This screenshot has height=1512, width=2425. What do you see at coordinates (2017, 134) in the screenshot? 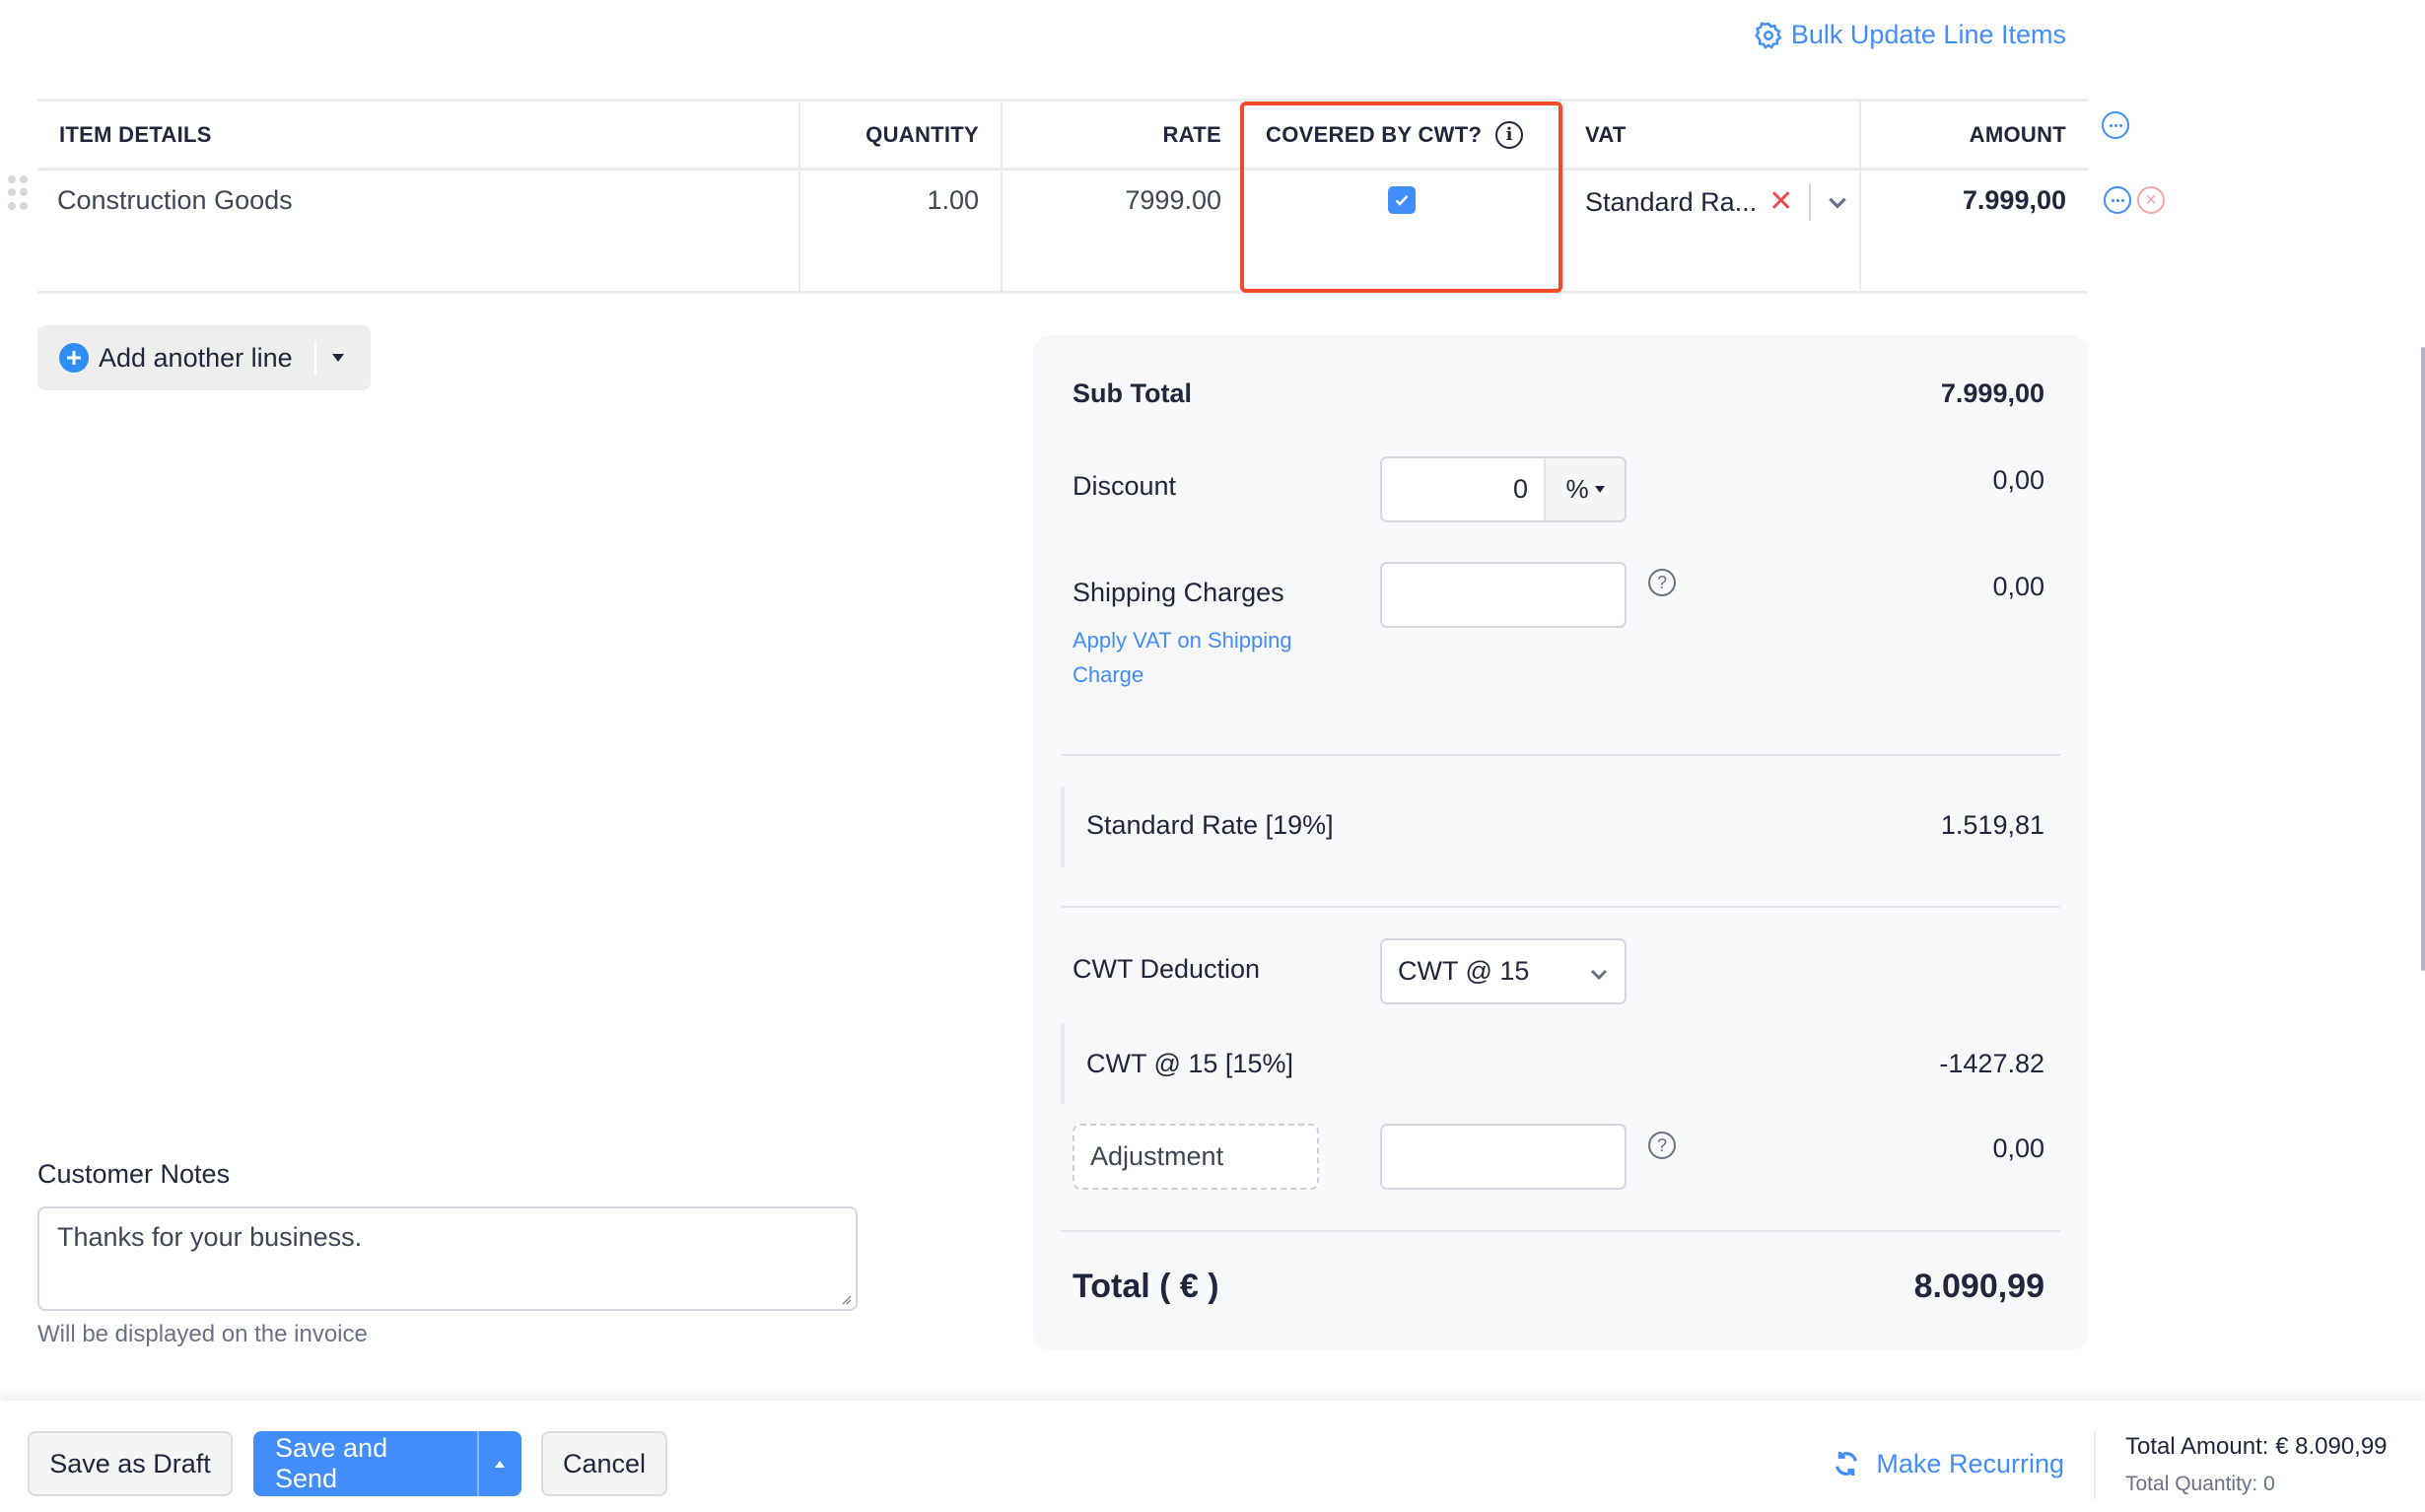
I see `column-header-amount: AMOUNT` at bounding box center [2017, 134].